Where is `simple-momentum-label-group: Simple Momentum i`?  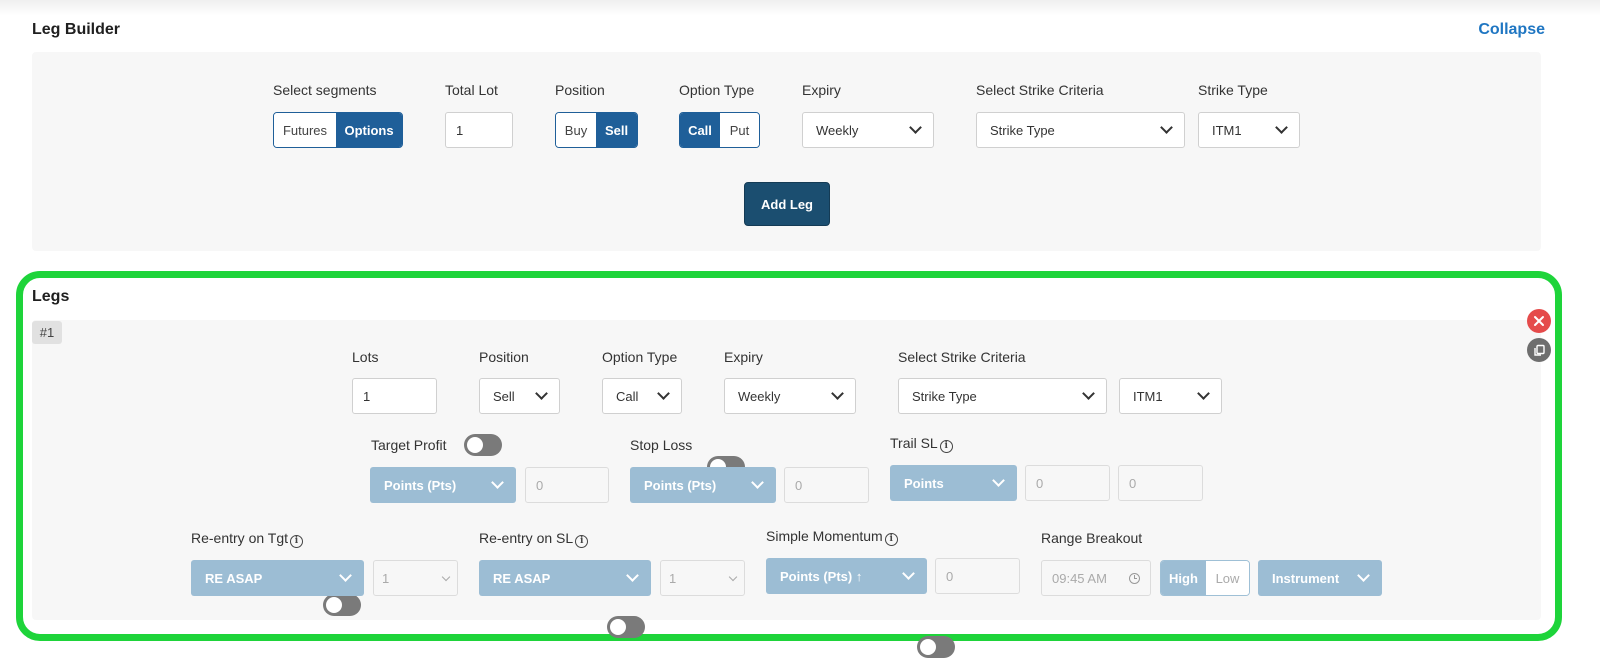 simple-momentum-label-group: Simple Momentum i is located at coordinates (832, 537).